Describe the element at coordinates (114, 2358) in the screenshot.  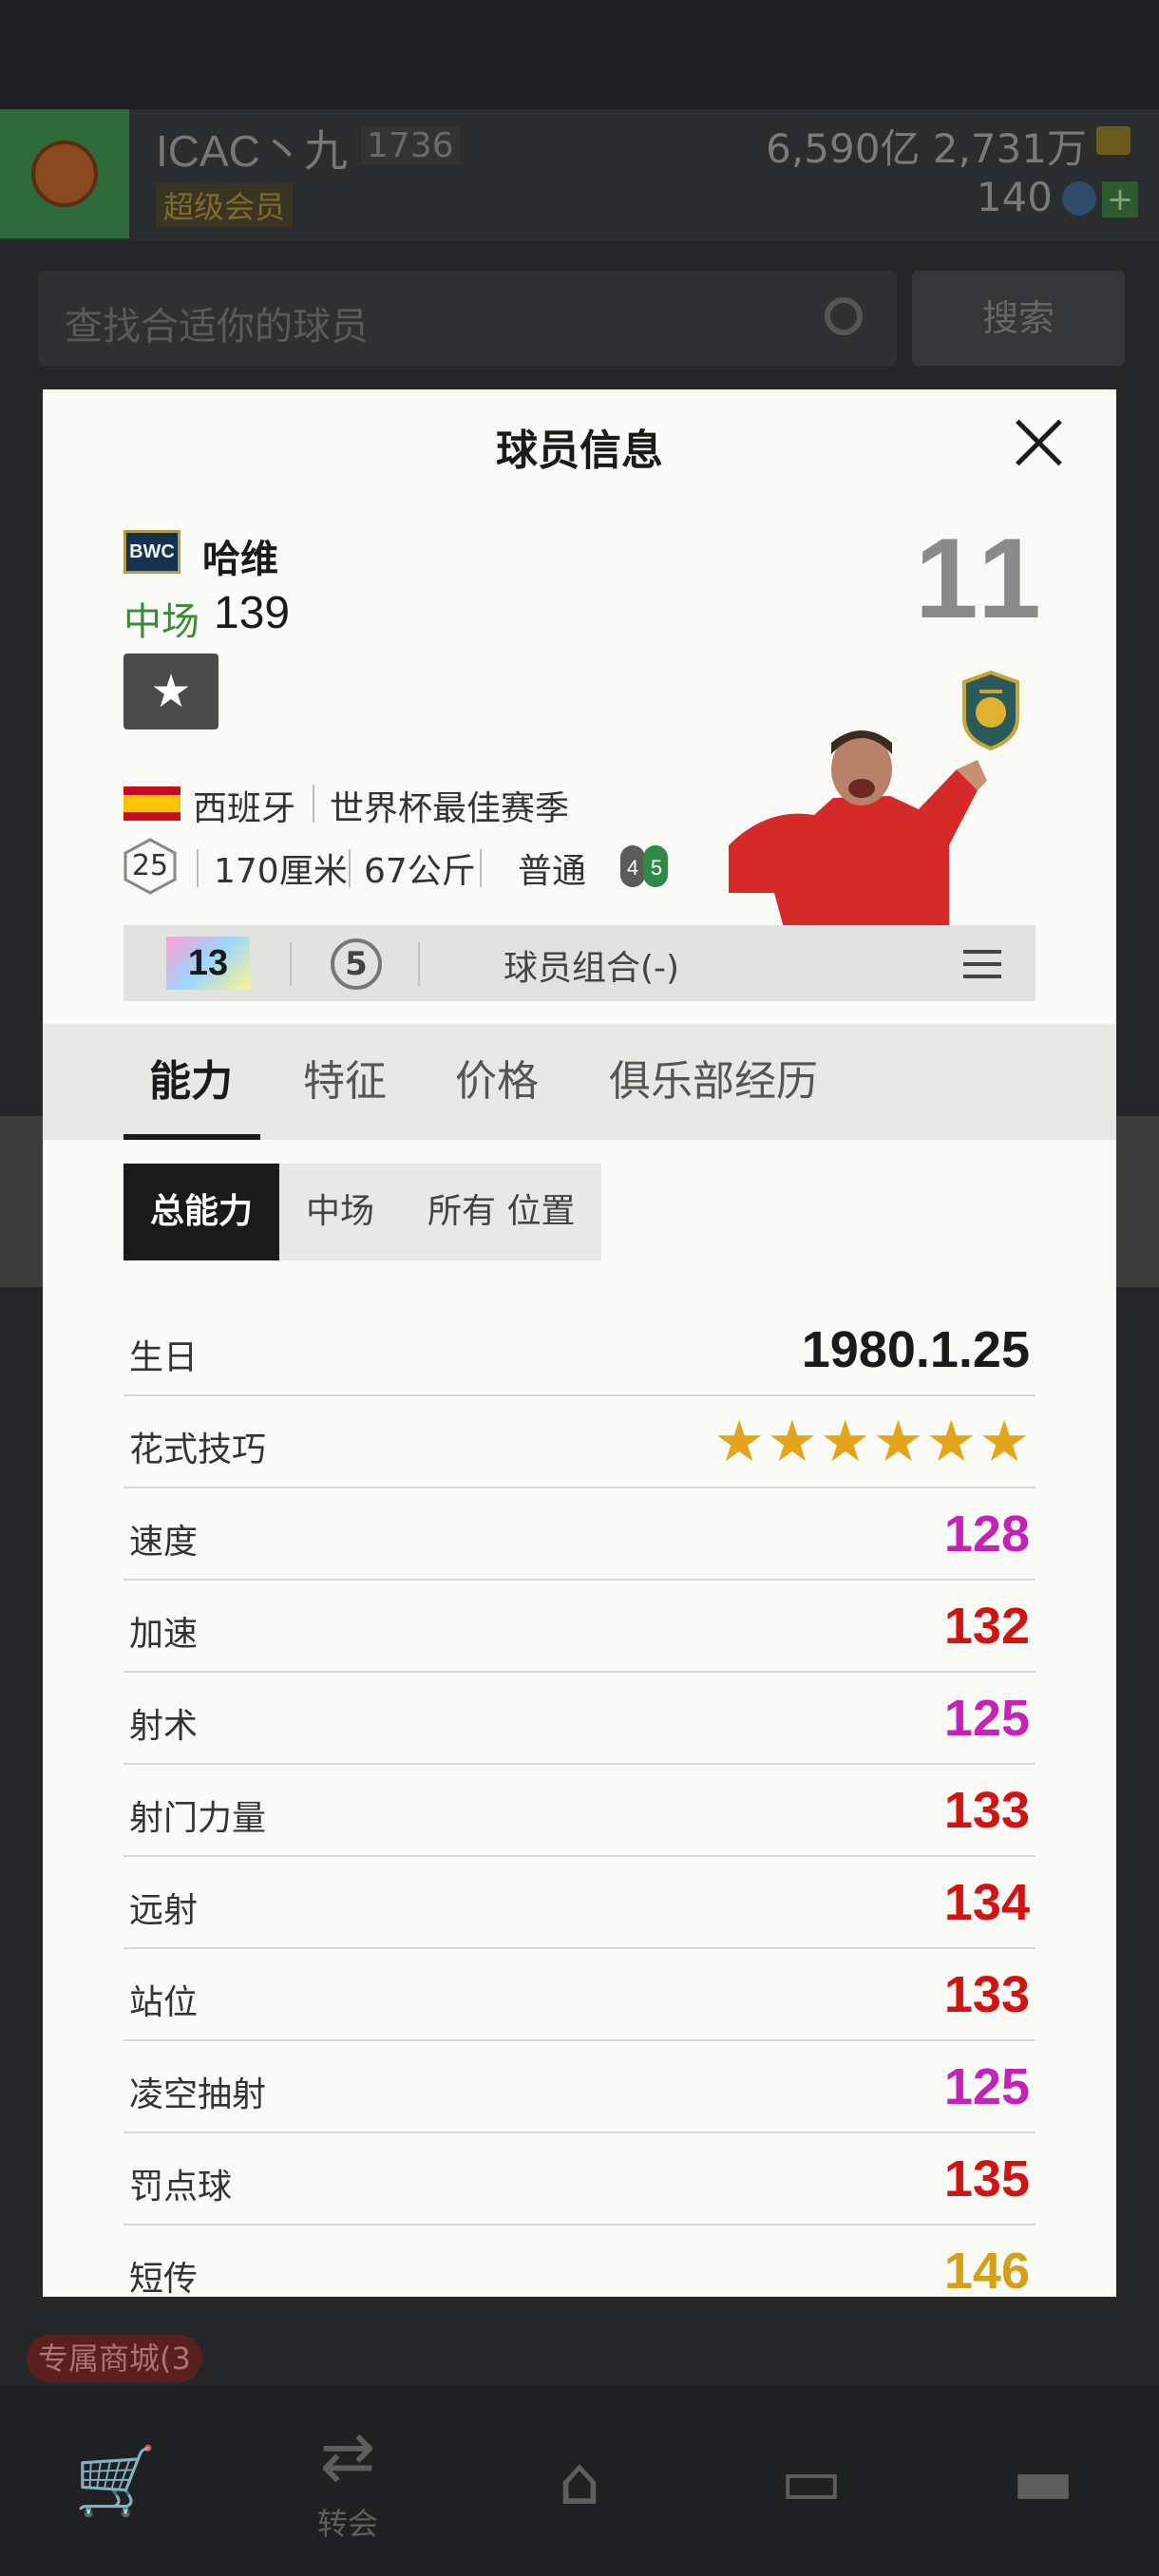
I see `shop-badge: 专属商城(3` at that location.